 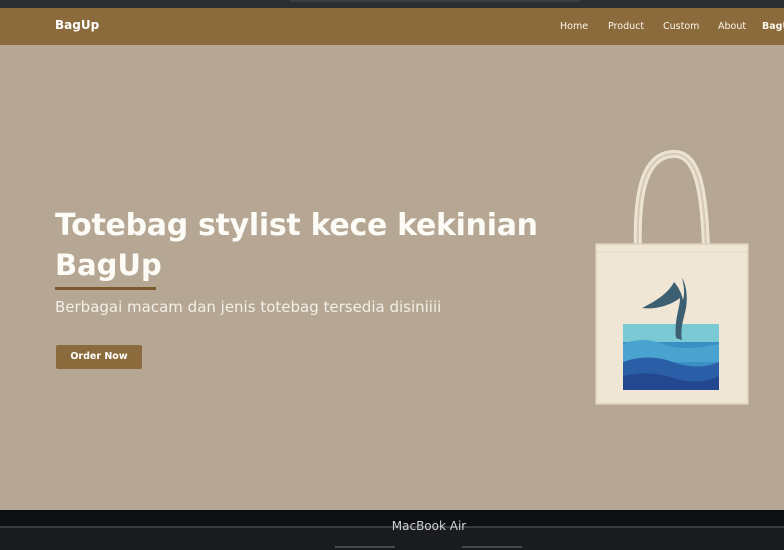 What do you see at coordinates (105, 288) in the screenshot?
I see `hero-underline` at bounding box center [105, 288].